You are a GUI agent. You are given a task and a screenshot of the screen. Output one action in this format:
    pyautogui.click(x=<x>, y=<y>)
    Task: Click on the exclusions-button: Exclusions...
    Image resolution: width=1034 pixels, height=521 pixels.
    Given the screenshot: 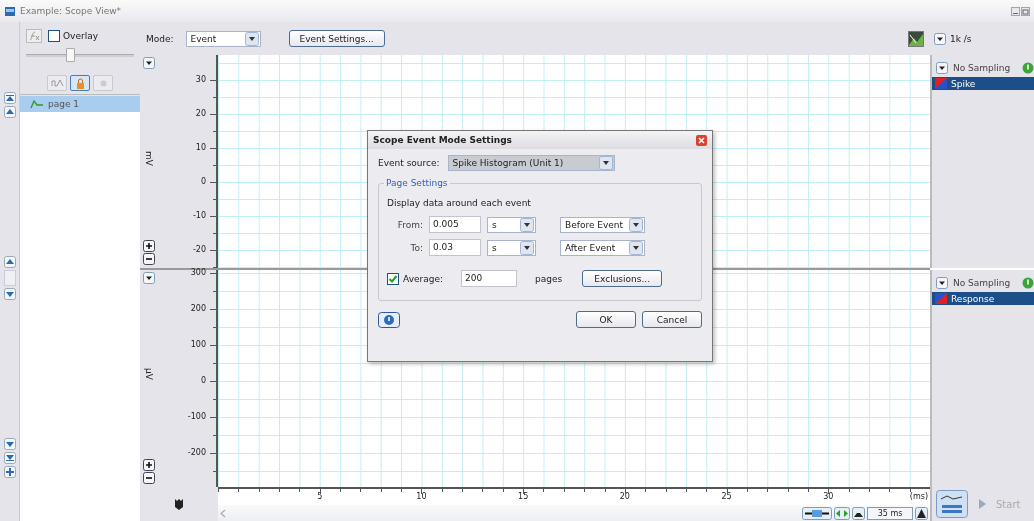 What is the action you would take?
    pyautogui.click(x=622, y=278)
    